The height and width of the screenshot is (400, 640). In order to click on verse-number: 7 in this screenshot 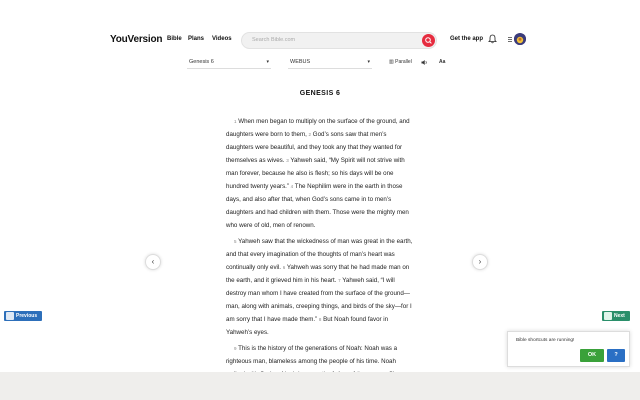, I will do `click(339, 280)`.